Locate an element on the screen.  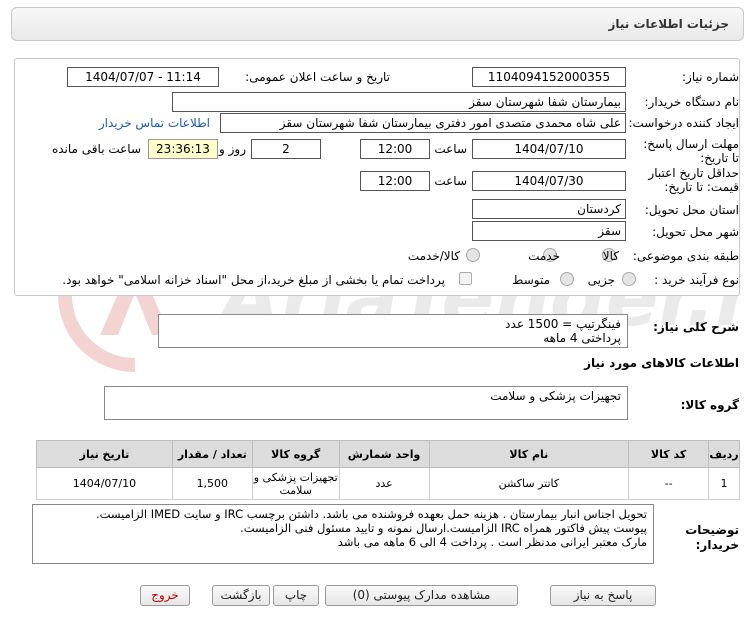
page-title: جزئیات اطلاعات نیاز is located at coordinates (668, 24).